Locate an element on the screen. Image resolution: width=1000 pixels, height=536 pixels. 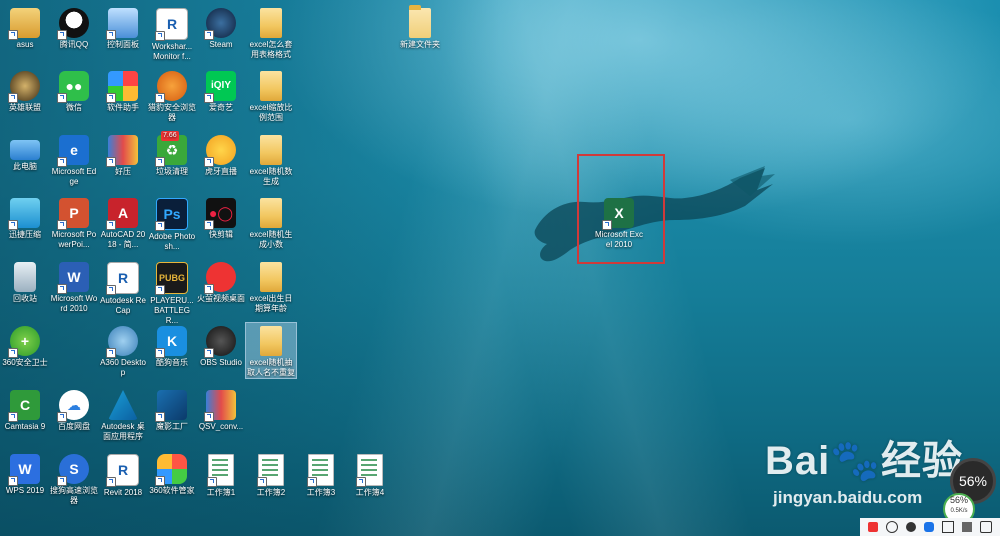
moying-icon is located at coordinates (171, 406).